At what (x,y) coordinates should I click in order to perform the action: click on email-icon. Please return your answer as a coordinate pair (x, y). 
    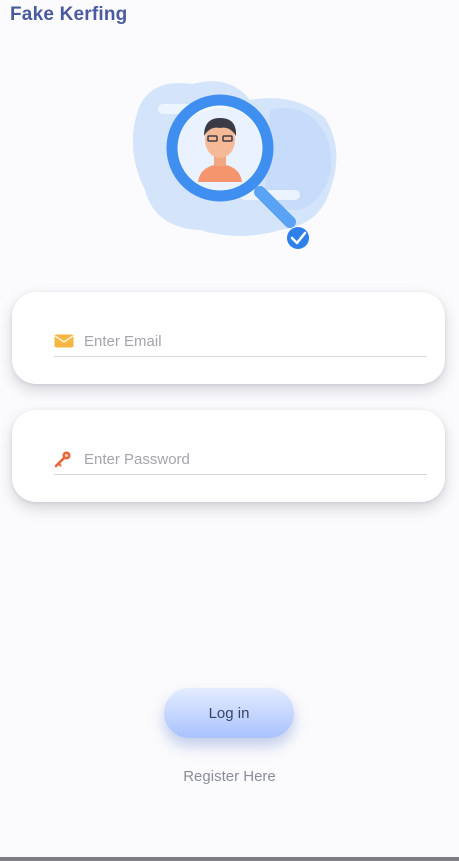
    Looking at the image, I should click on (68, 341).